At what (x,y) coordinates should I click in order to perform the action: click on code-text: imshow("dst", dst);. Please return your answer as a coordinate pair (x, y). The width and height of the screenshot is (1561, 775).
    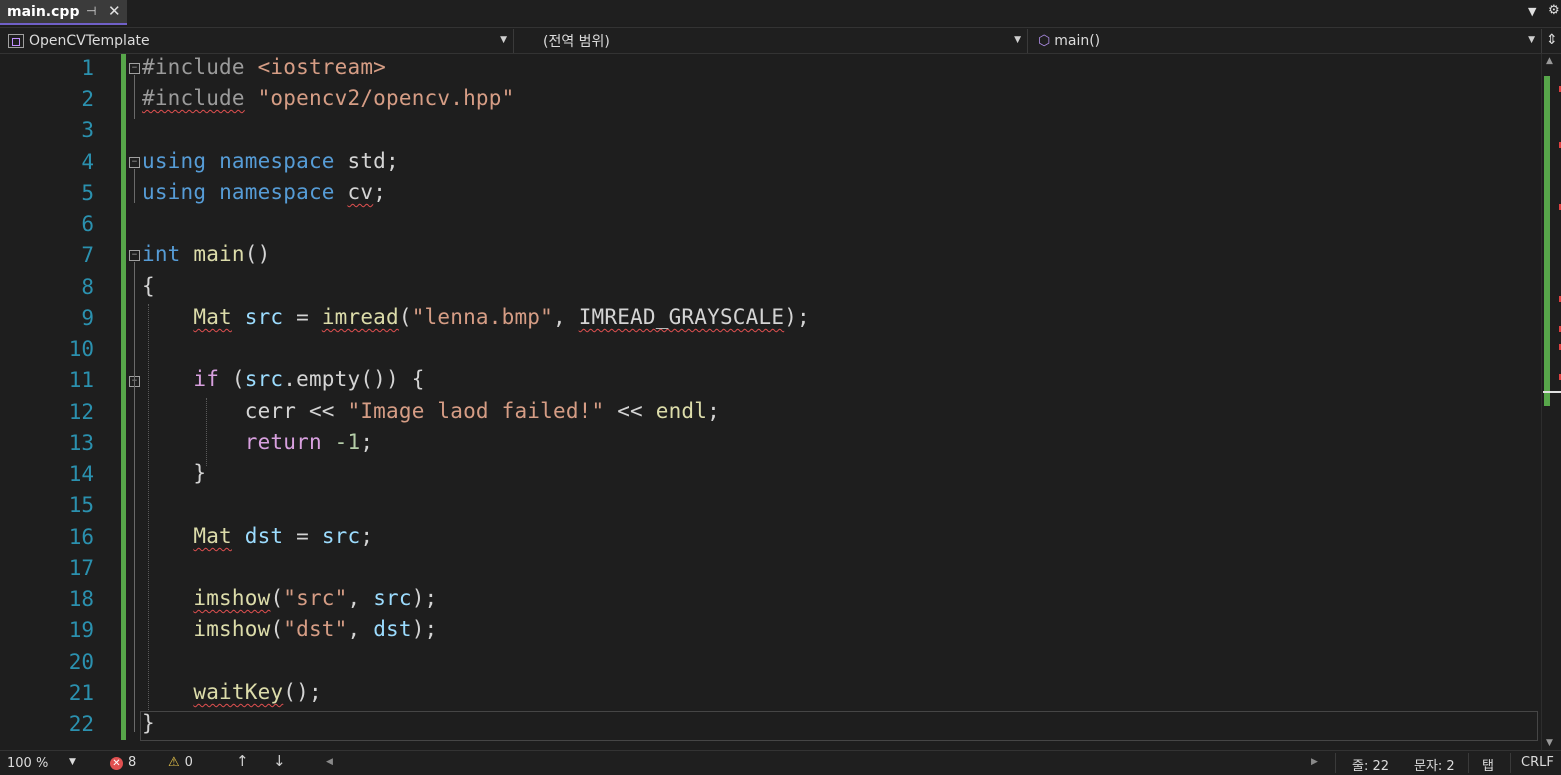
    Looking at the image, I should click on (315, 629).